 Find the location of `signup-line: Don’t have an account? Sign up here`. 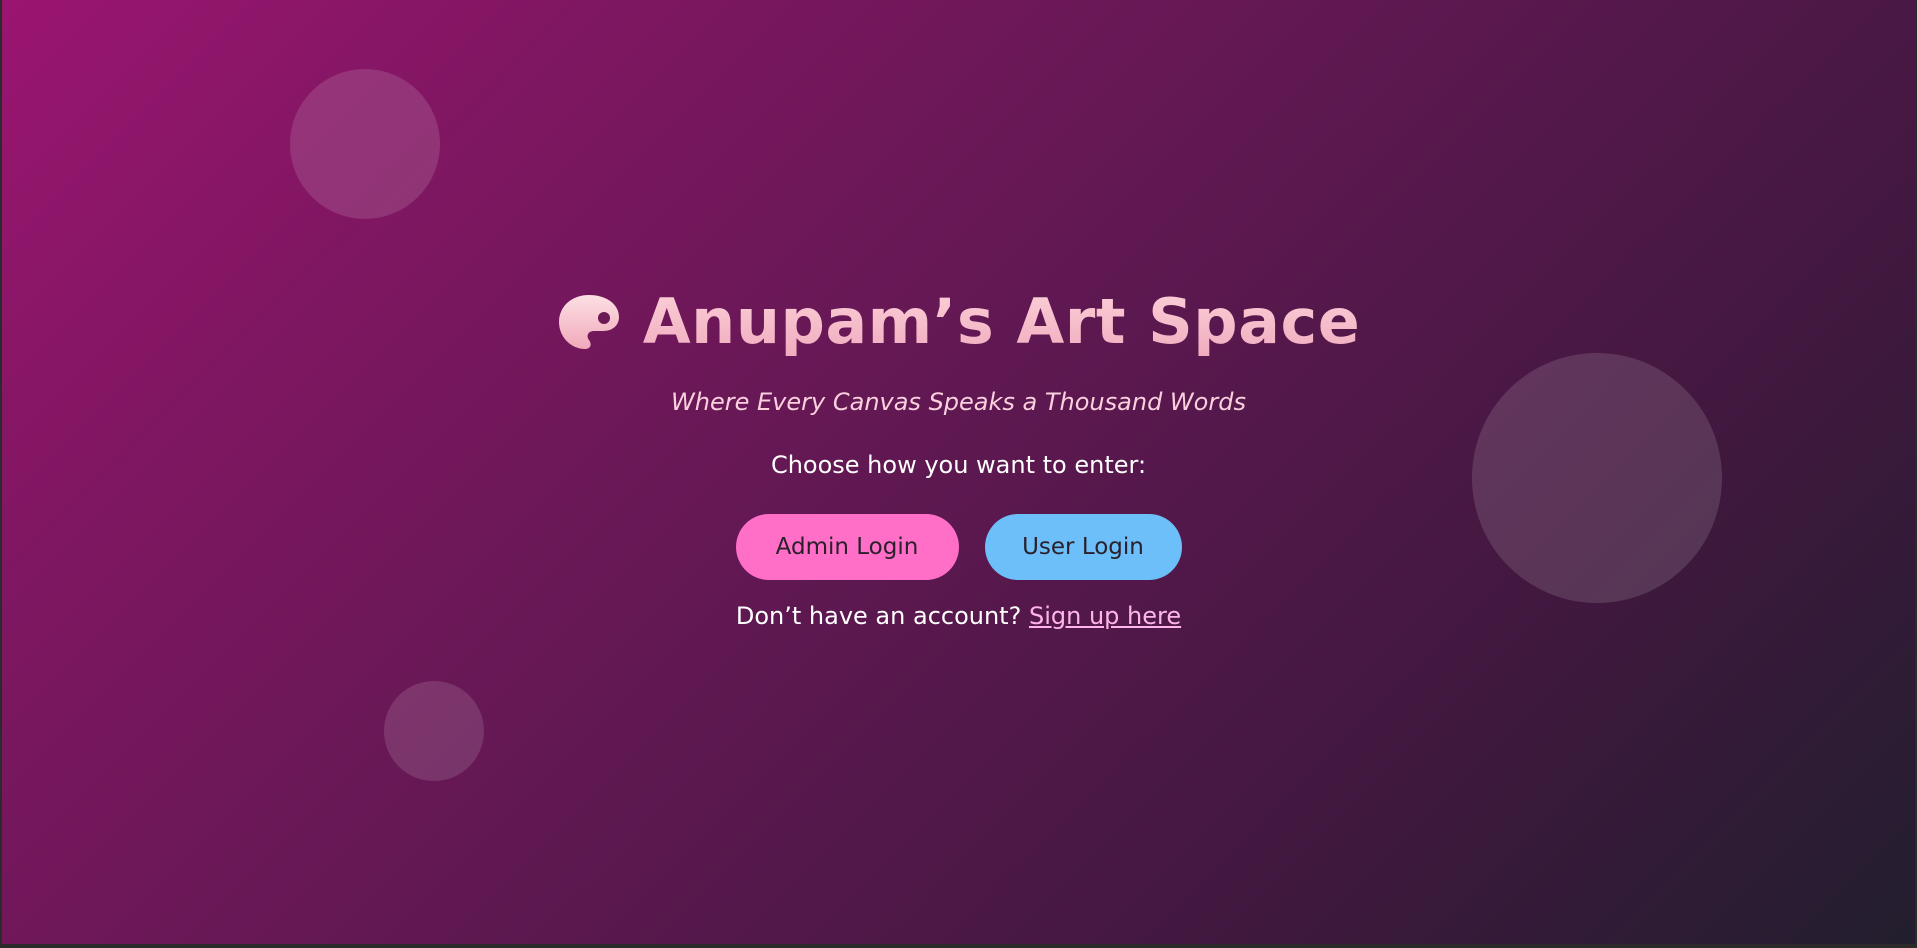

signup-line: Don’t have an account? Sign up here is located at coordinates (958, 616).